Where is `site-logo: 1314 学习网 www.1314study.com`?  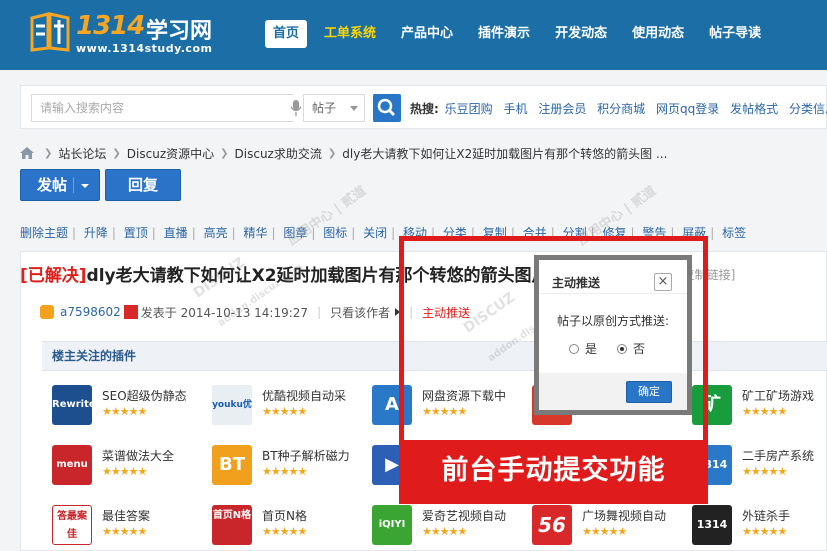 site-logo: 1314 学习网 www.1314study.com is located at coordinates (128, 35).